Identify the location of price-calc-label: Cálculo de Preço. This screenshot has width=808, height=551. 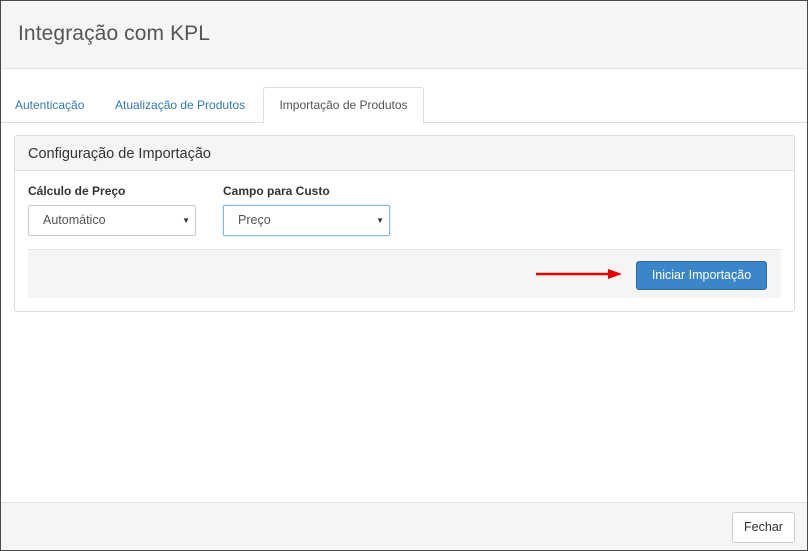
(77, 191).